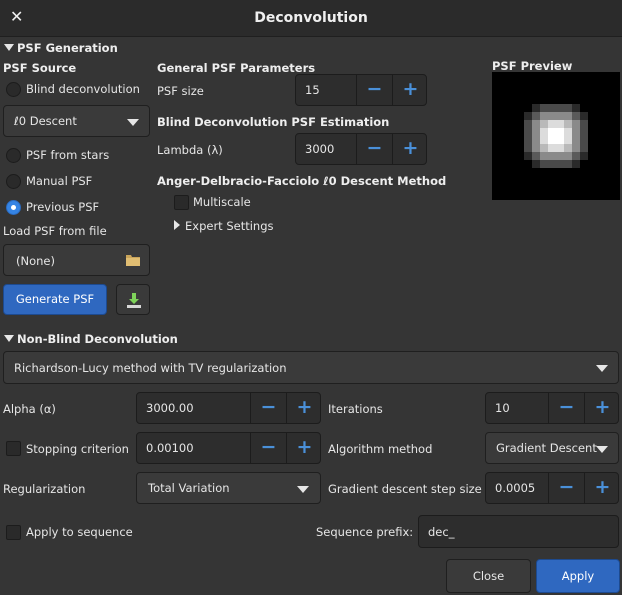 This screenshot has height=595, width=622. Describe the element at coordinates (268, 448) in the screenshot. I see `stopping-decrement-button: −` at that location.